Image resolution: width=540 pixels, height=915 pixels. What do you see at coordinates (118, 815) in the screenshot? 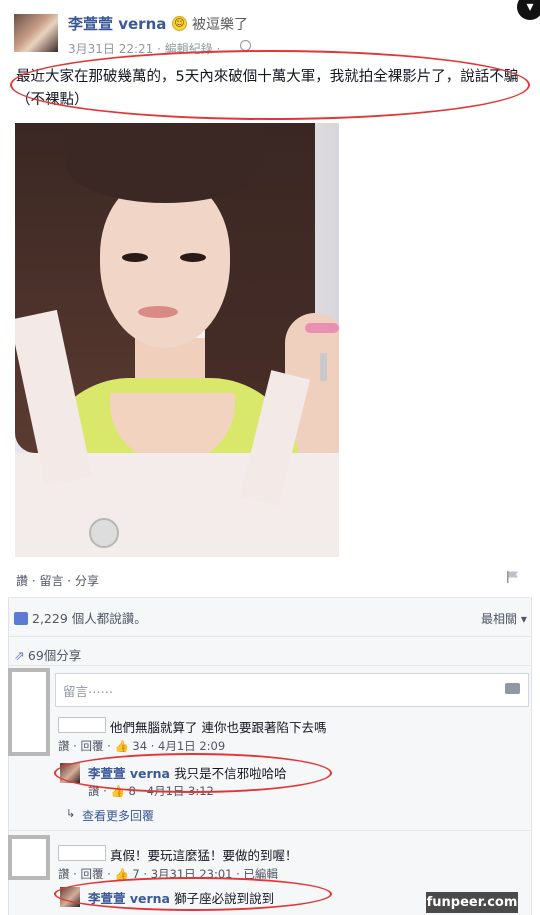
I see `more-replies-link: 查看更多回覆` at bounding box center [118, 815].